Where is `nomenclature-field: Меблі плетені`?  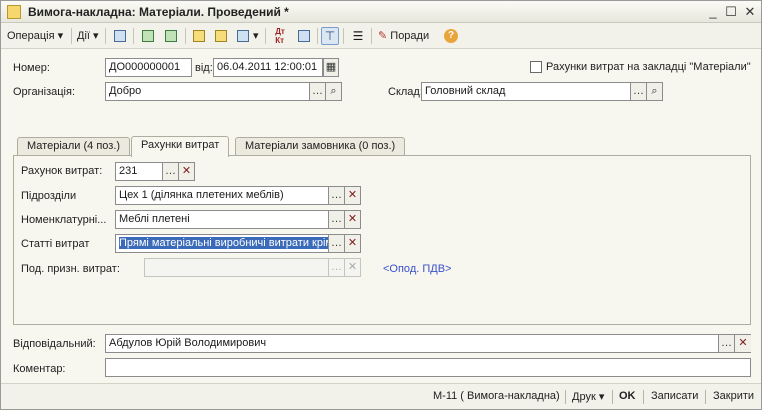
nomenclature-field: Меблі плетені is located at coordinates (222, 219).